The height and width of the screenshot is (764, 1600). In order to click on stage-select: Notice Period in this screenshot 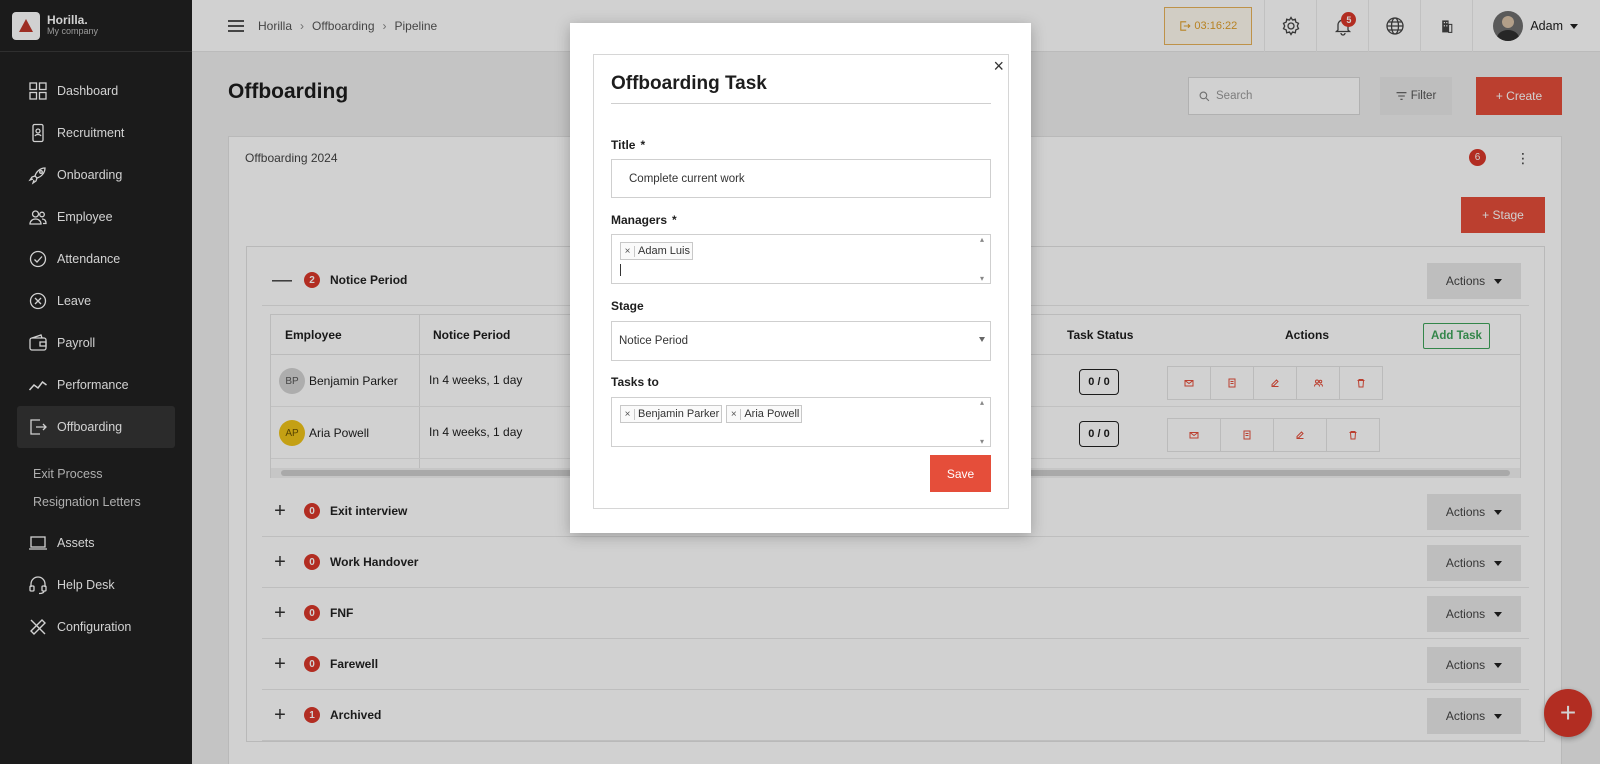, I will do `click(801, 341)`.